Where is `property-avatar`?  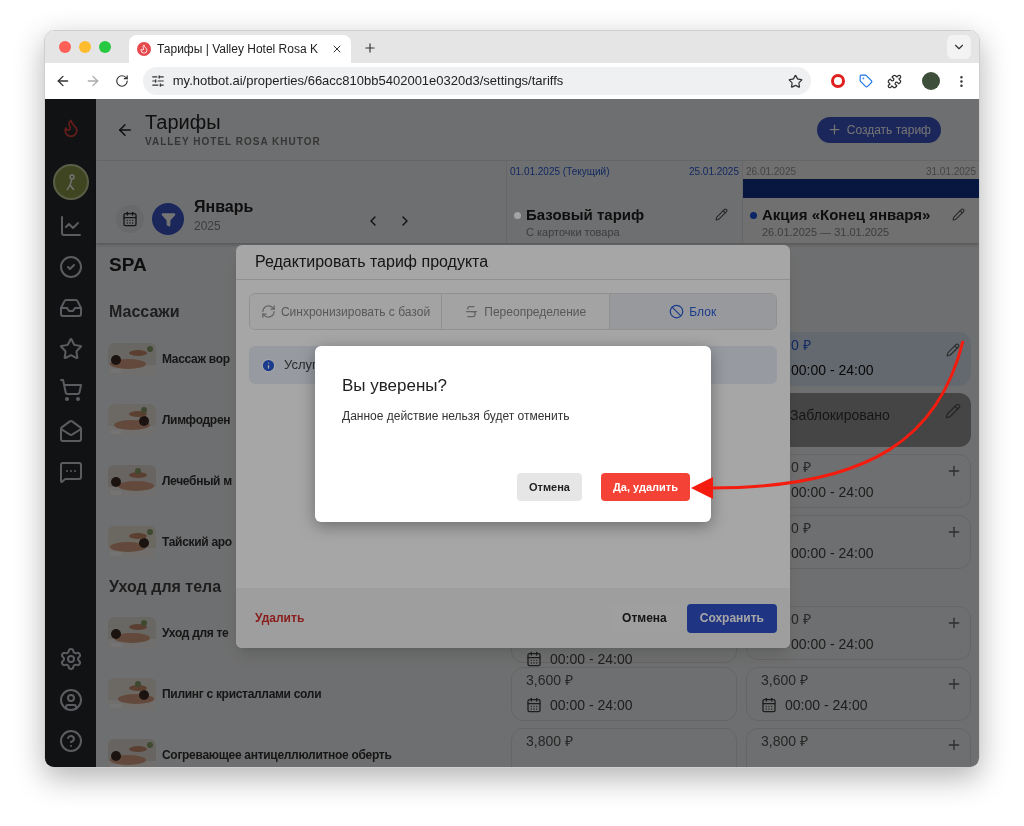
property-avatar is located at coordinates (70, 182).